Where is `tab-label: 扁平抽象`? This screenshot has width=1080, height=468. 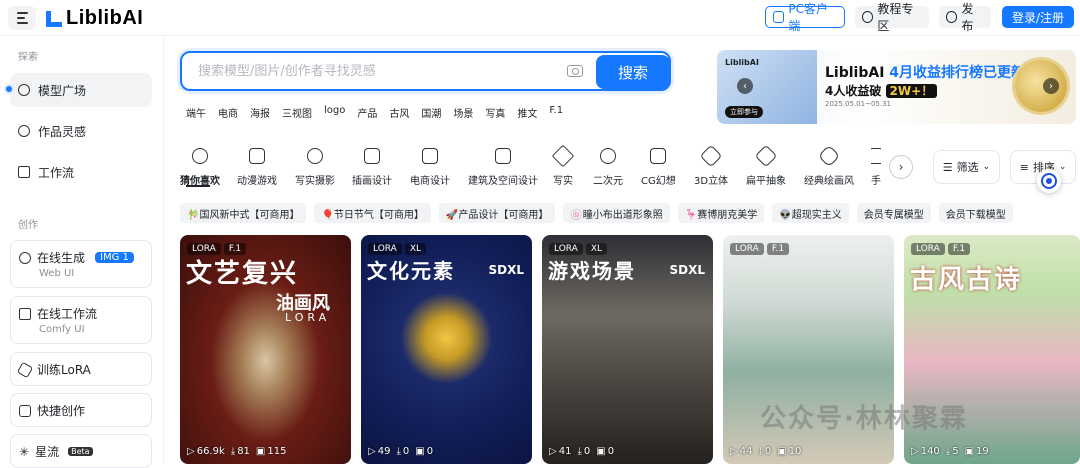 tab-label: 扁平抽象 is located at coordinates (766, 181).